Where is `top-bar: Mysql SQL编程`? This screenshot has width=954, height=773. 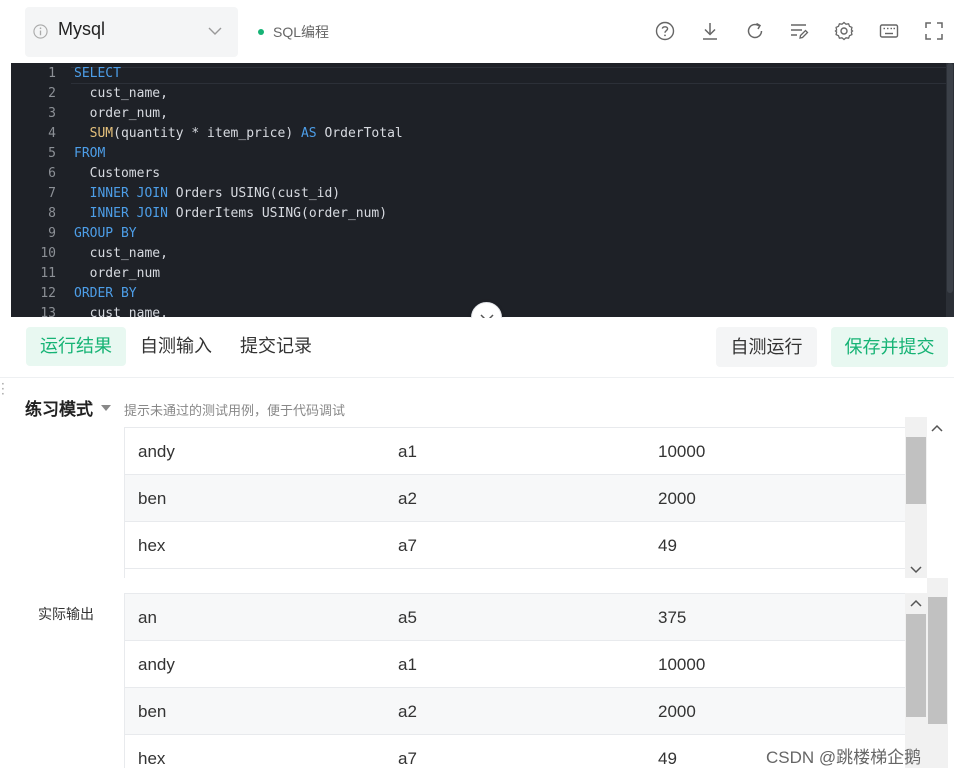
top-bar: Mysql SQL编程 is located at coordinates (477, 31).